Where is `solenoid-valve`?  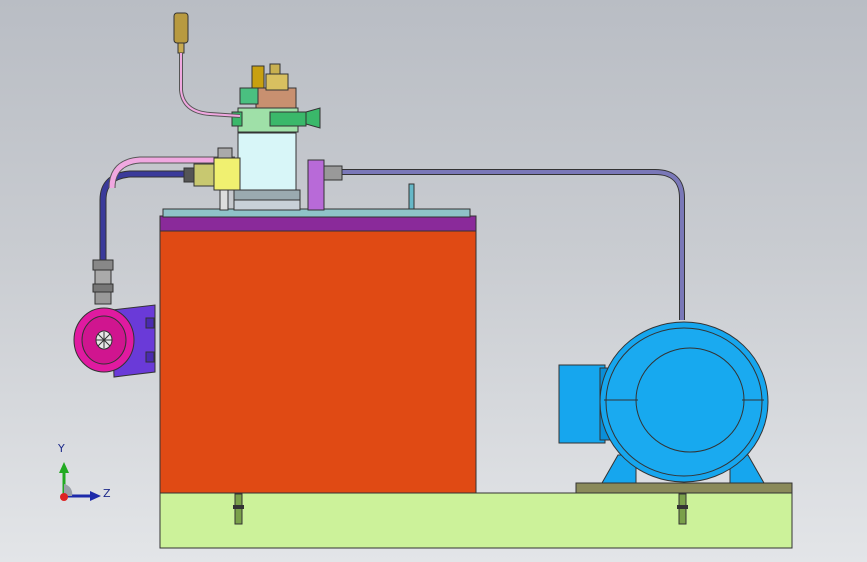
solenoid-valve is located at coordinates (276, 98).